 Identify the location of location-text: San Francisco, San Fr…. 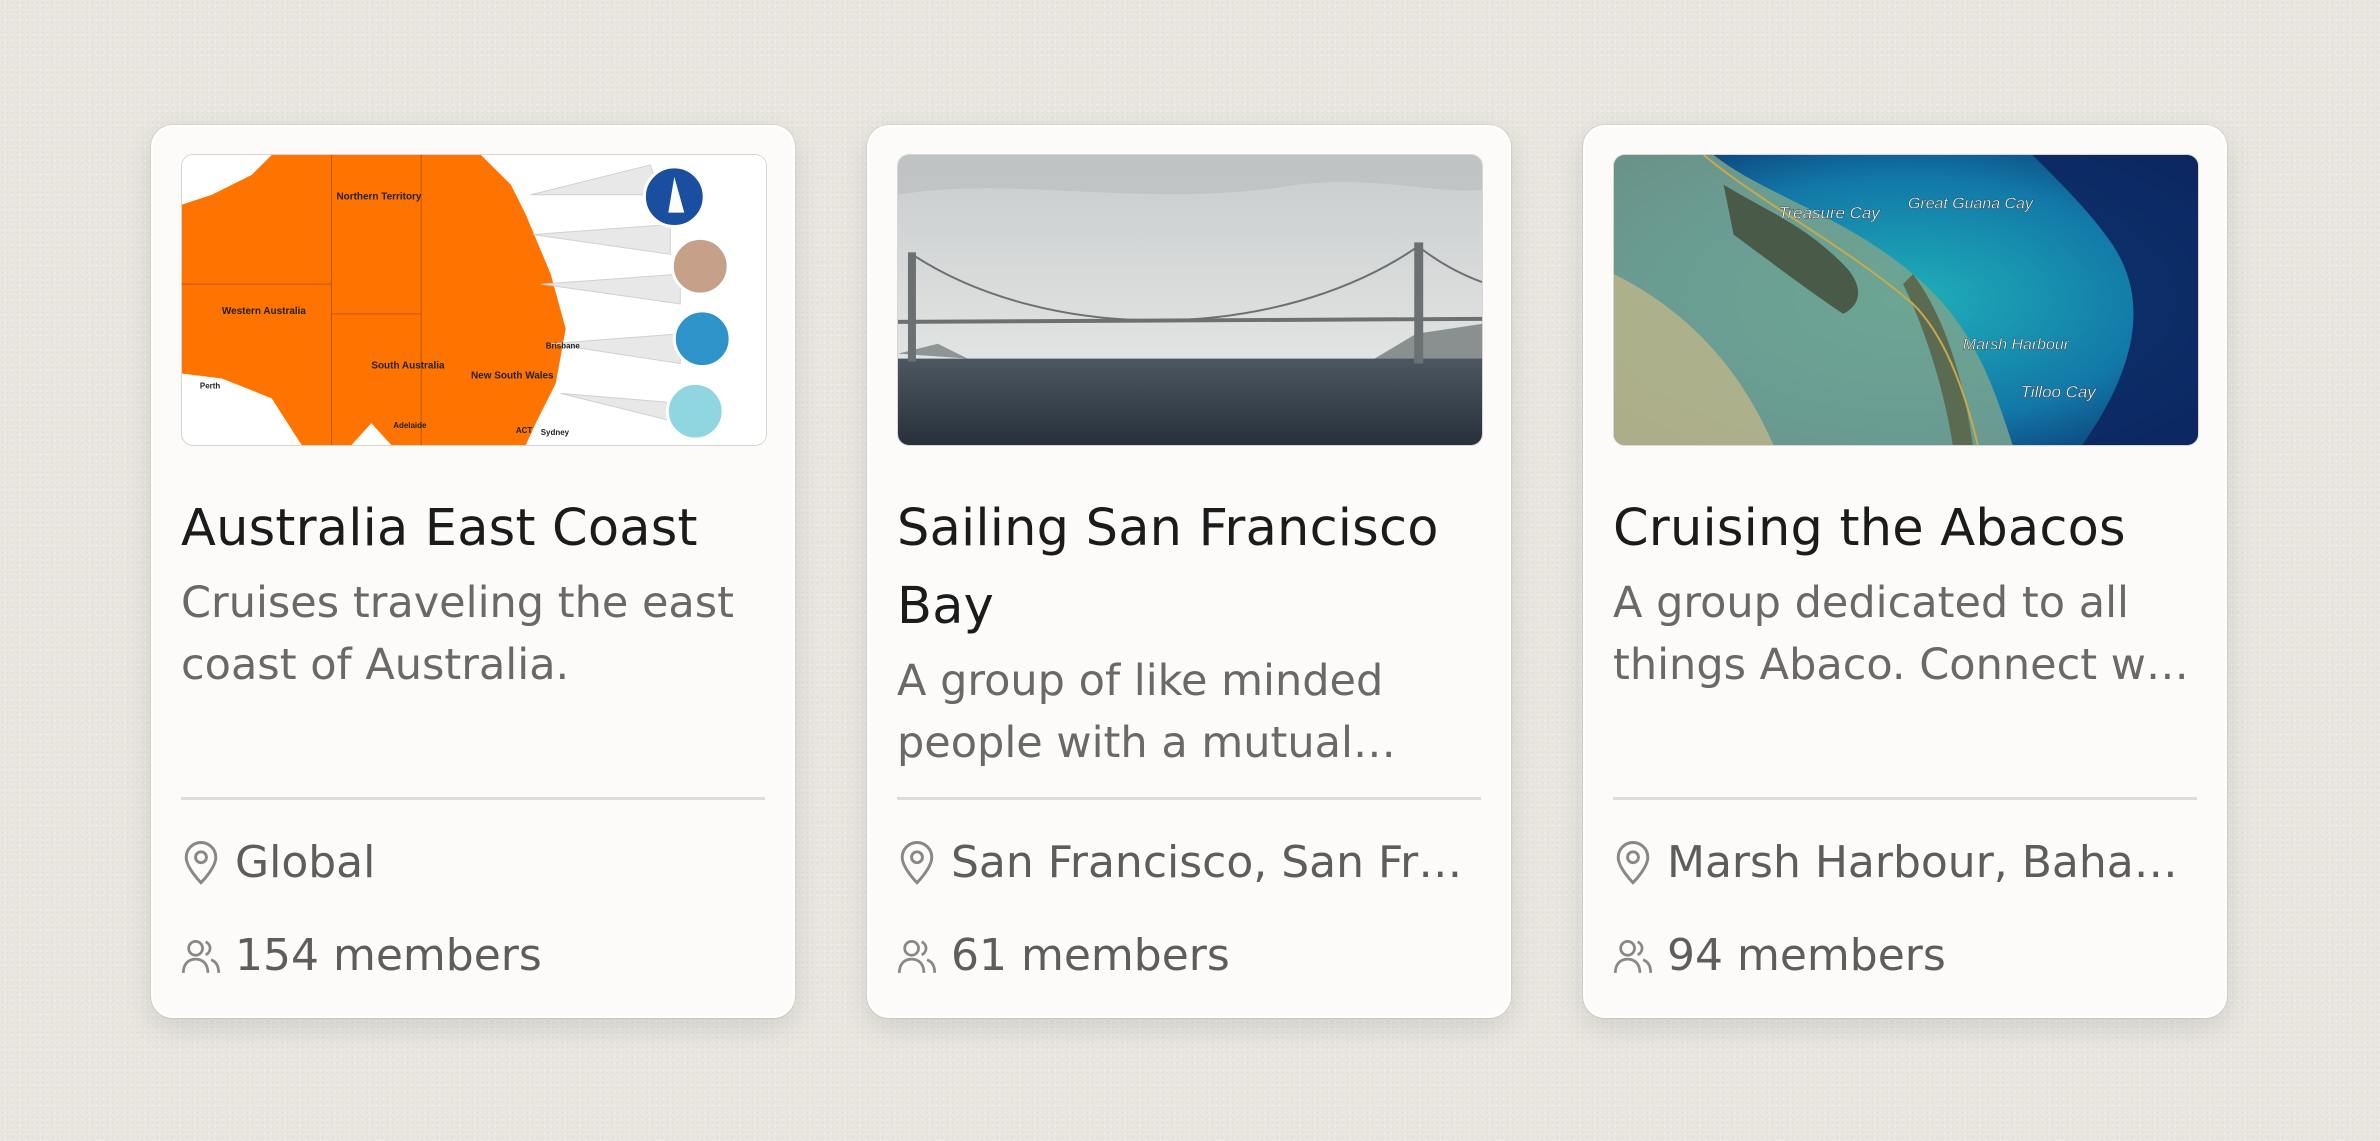
(1207, 862).